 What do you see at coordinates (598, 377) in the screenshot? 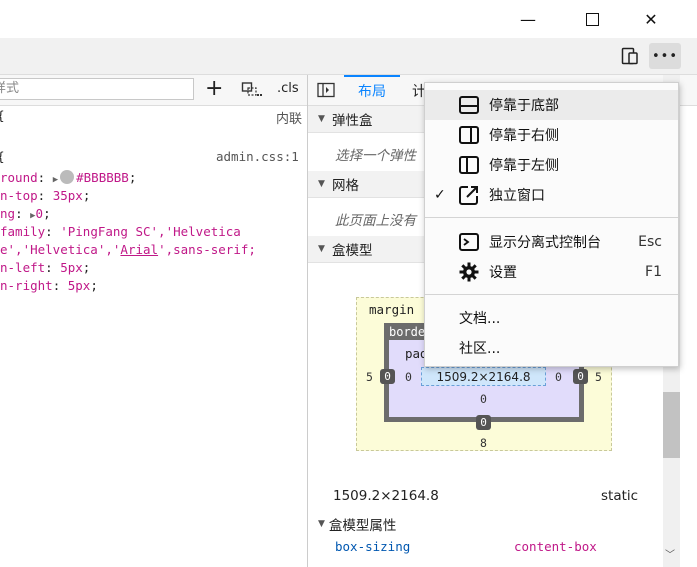
I see `margin-right-value: 5` at bounding box center [598, 377].